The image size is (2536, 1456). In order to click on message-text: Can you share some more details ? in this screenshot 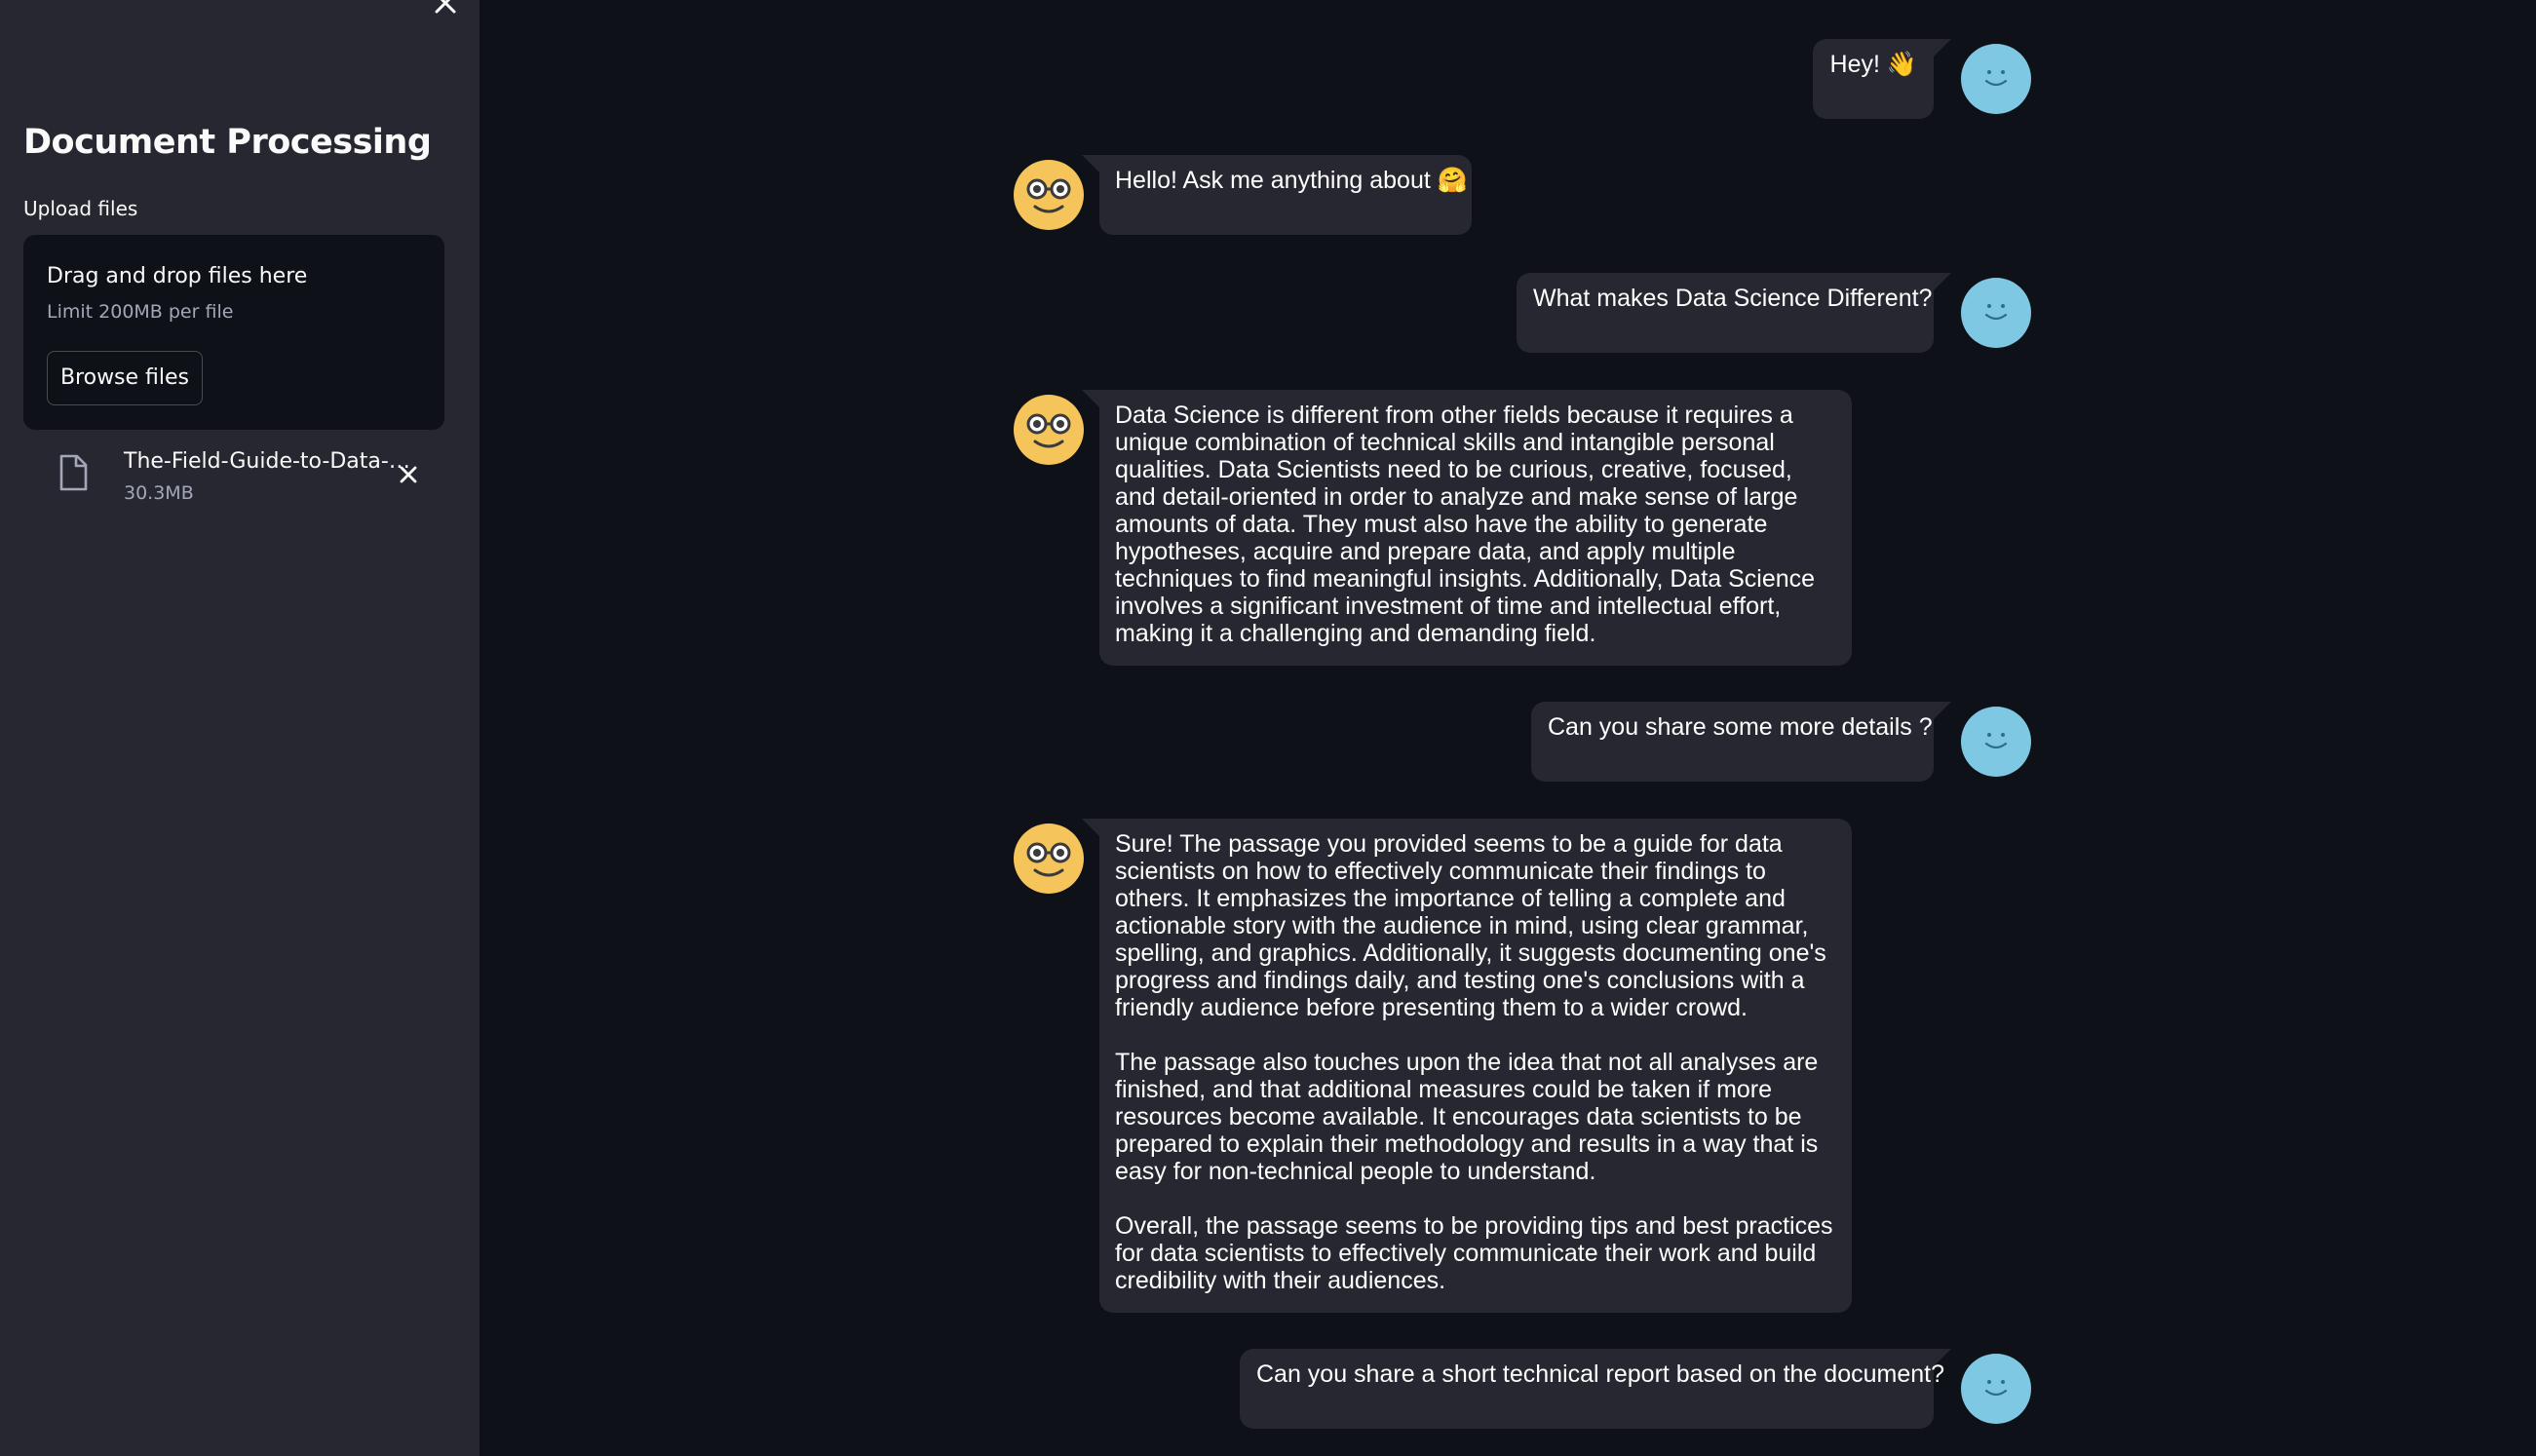, I will do `click(1740, 727)`.